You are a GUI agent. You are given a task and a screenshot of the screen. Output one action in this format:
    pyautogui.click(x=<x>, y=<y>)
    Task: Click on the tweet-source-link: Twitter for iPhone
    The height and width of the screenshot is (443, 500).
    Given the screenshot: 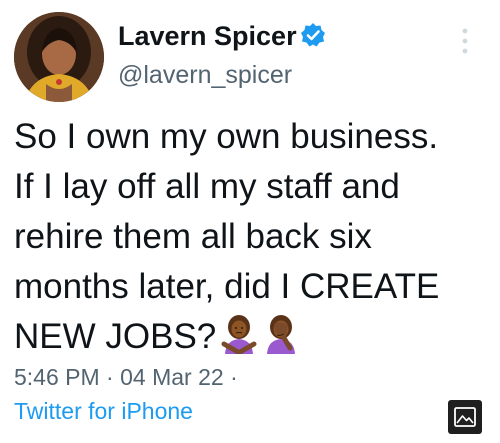 What is the action you would take?
    pyautogui.click(x=103, y=411)
    